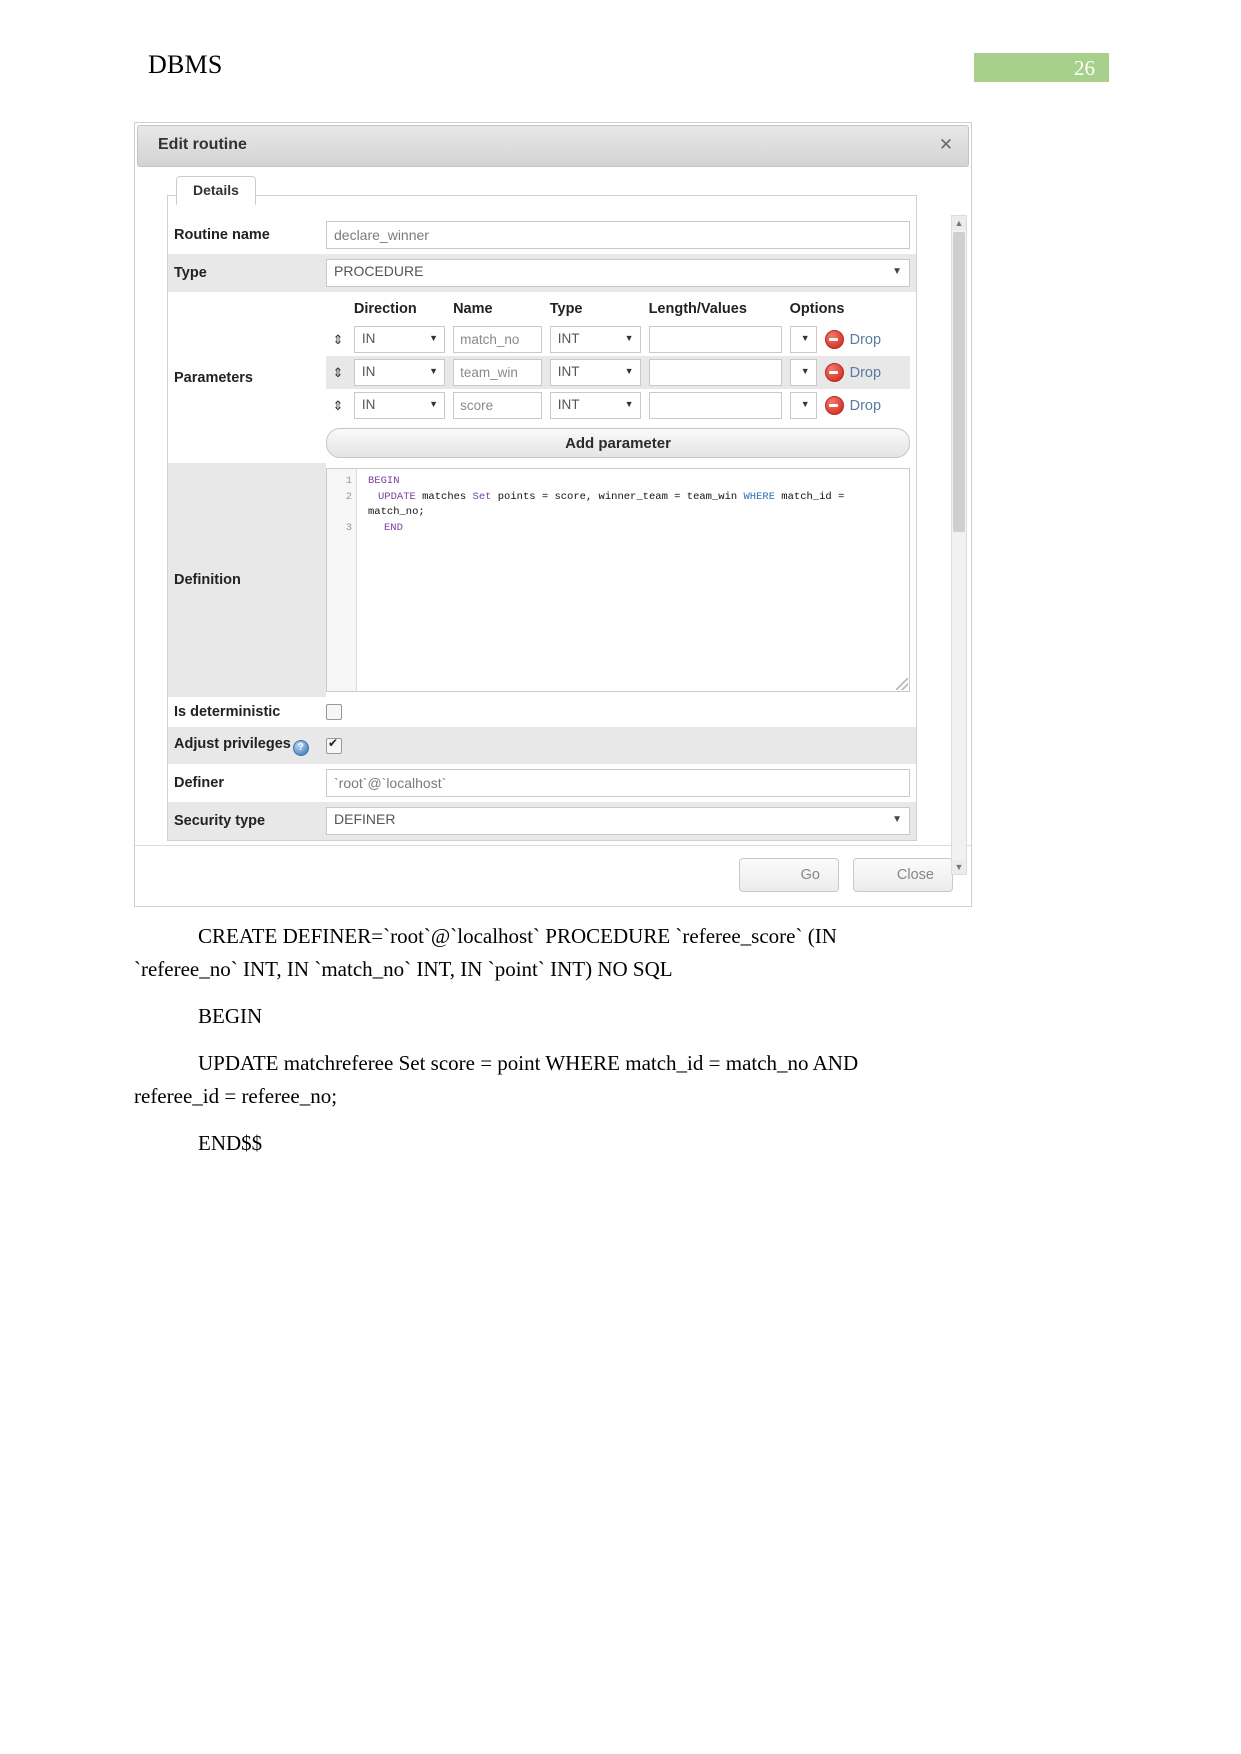  I want to click on param-options-cell-1: ▼, so click(803, 372).